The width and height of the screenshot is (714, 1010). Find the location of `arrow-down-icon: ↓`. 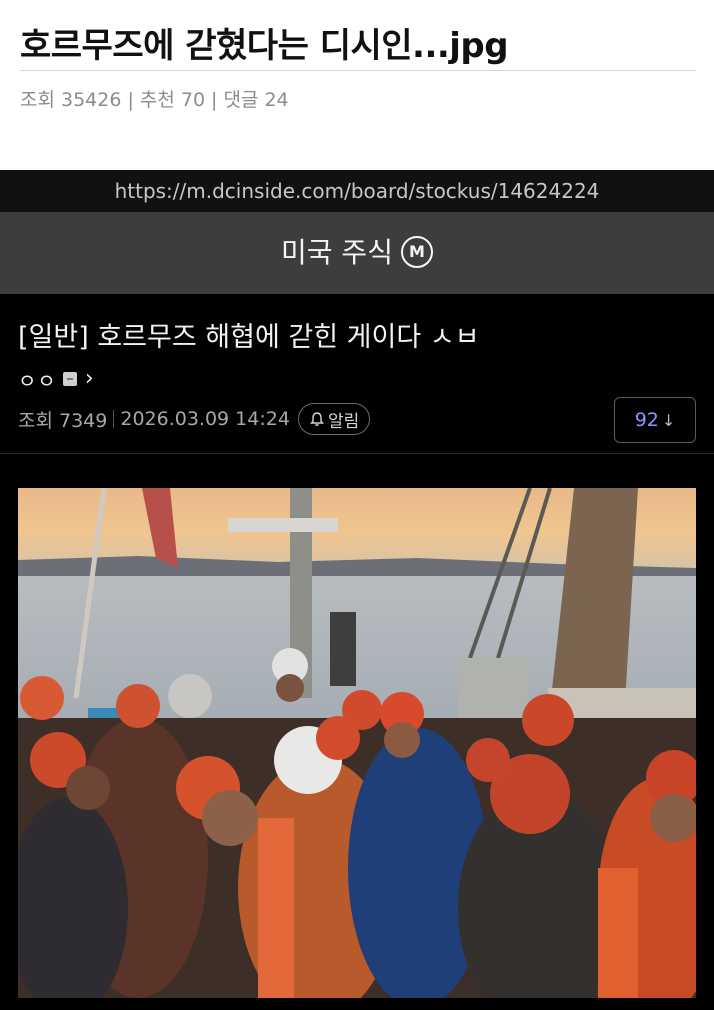

arrow-down-icon: ↓ is located at coordinates (668, 420).